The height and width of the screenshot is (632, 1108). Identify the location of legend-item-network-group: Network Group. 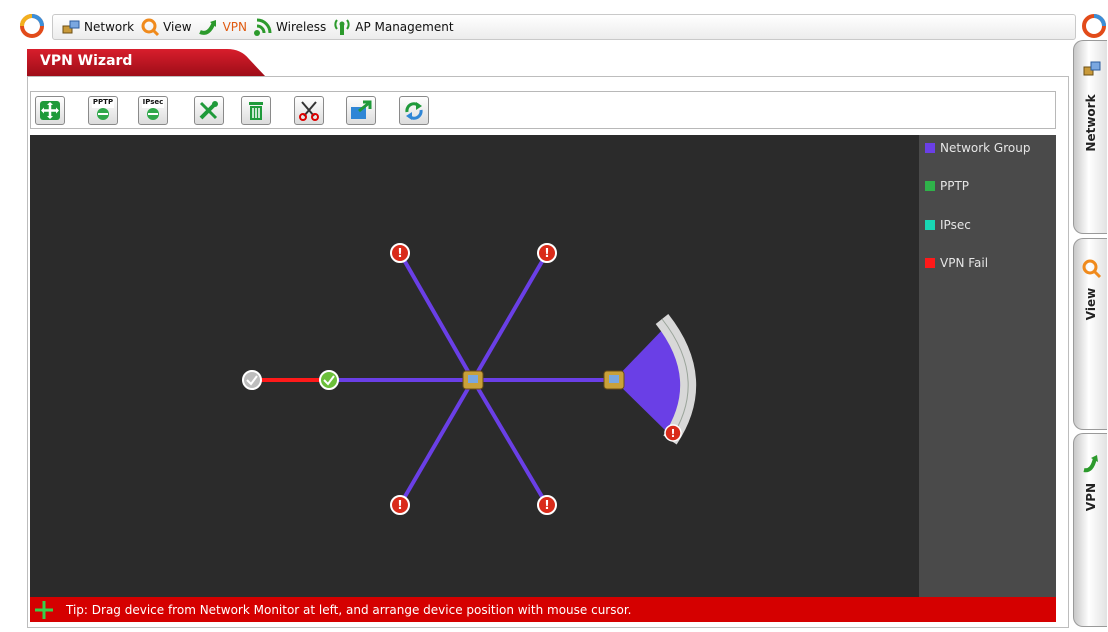
(977, 148).